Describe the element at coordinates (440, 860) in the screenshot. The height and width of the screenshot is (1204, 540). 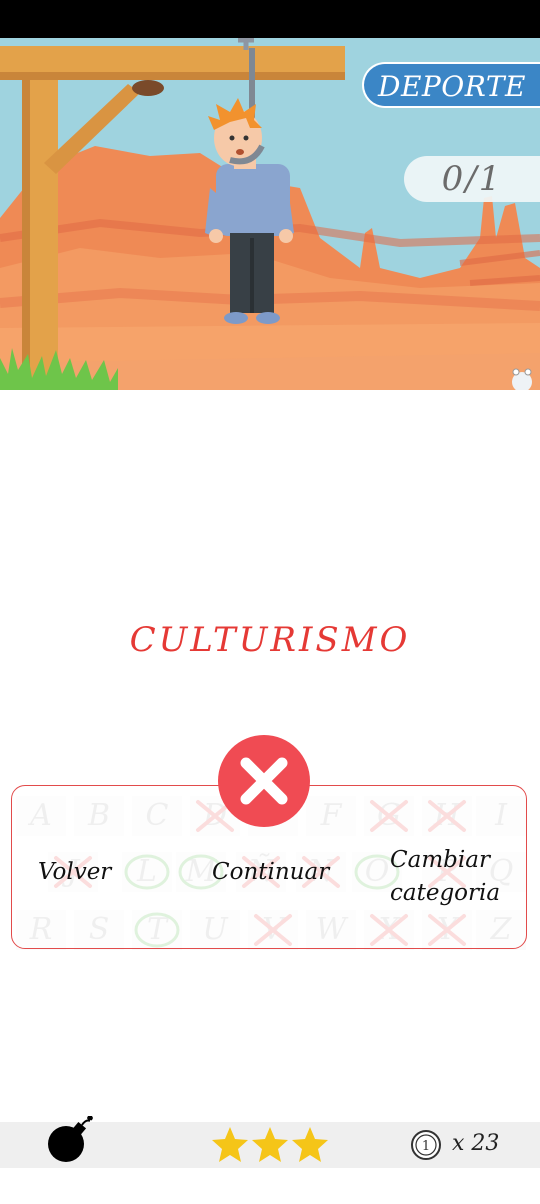
I see `change-category-label-1: Cambiar` at that location.